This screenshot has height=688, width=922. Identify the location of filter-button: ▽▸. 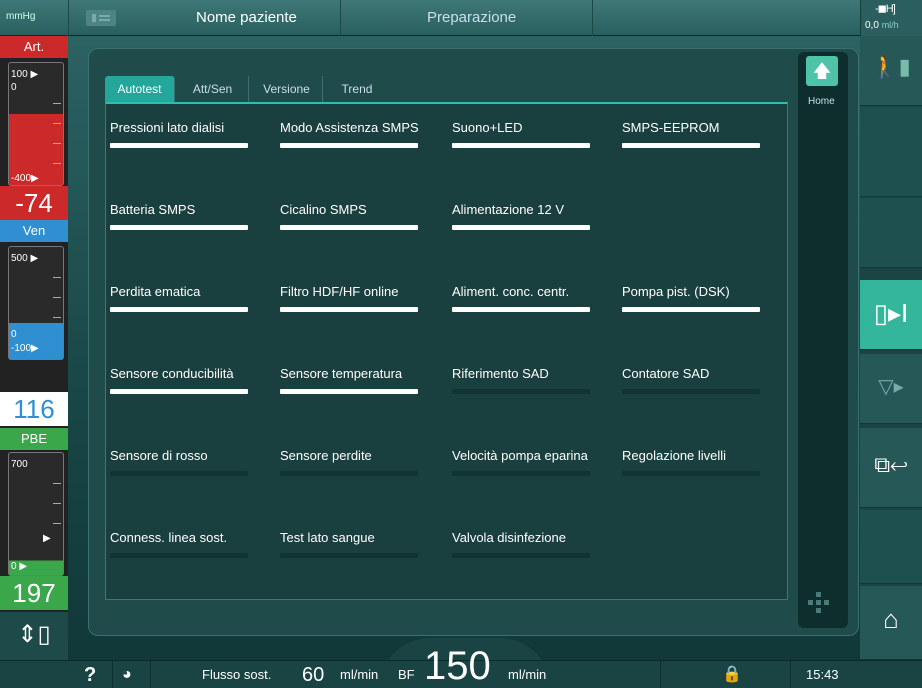
(891, 389).